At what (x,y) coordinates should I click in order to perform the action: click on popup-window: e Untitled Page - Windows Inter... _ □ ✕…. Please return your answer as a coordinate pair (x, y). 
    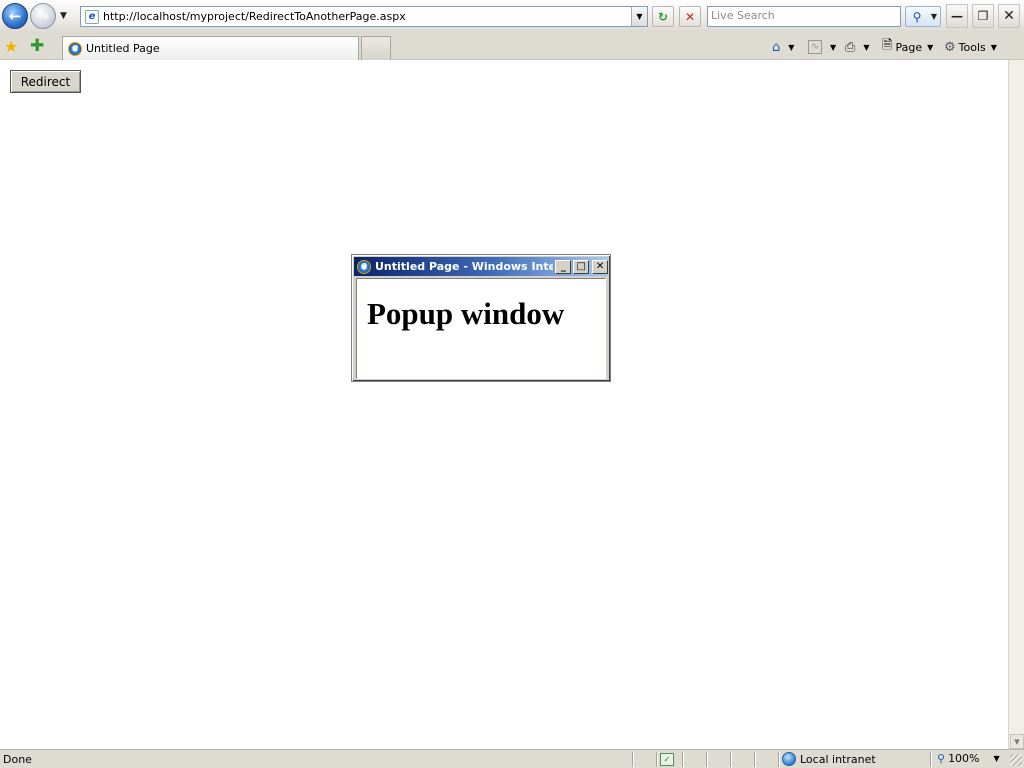
    Looking at the image, I should click on (481, 318).